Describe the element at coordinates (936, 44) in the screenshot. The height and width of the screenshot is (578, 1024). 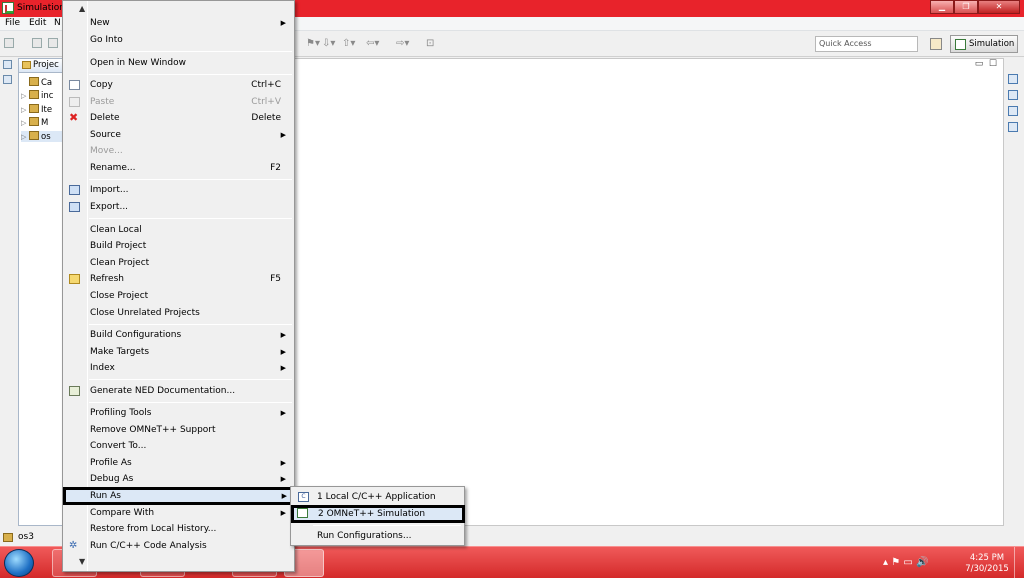
I see `open-perspective-icon` at that location.